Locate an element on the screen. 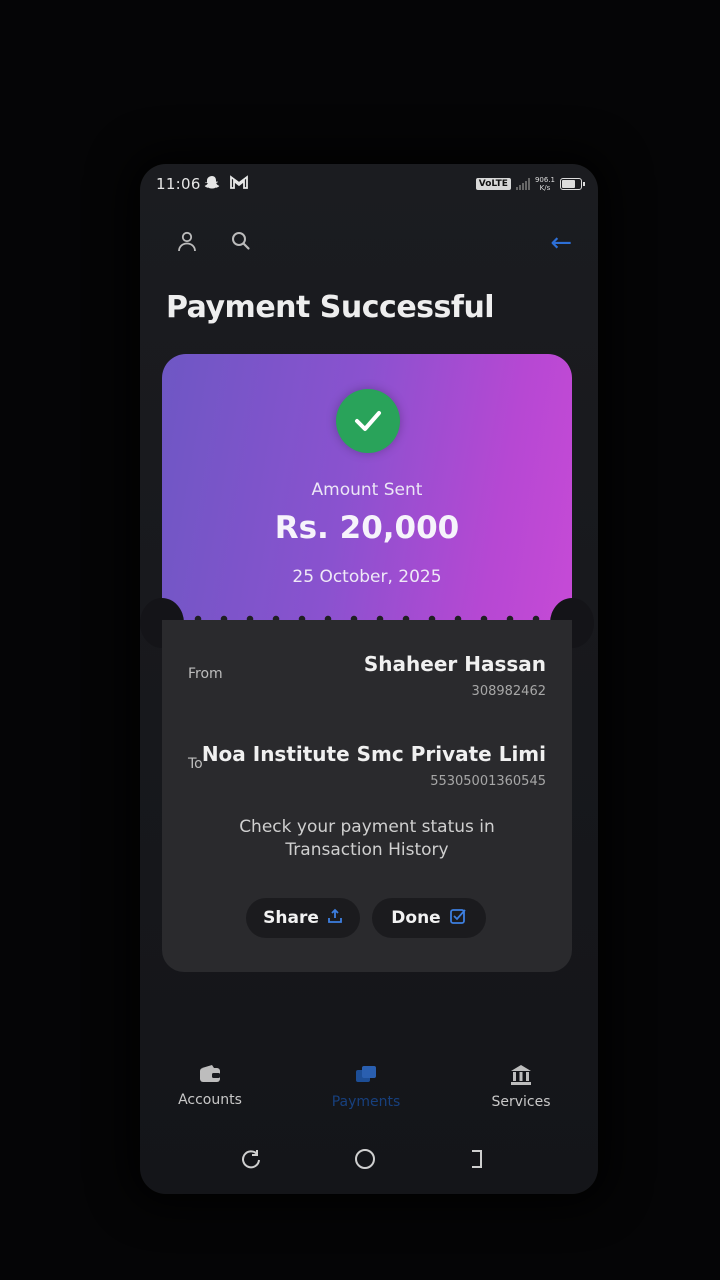  to-label: To is located at coordinates (195, 764).